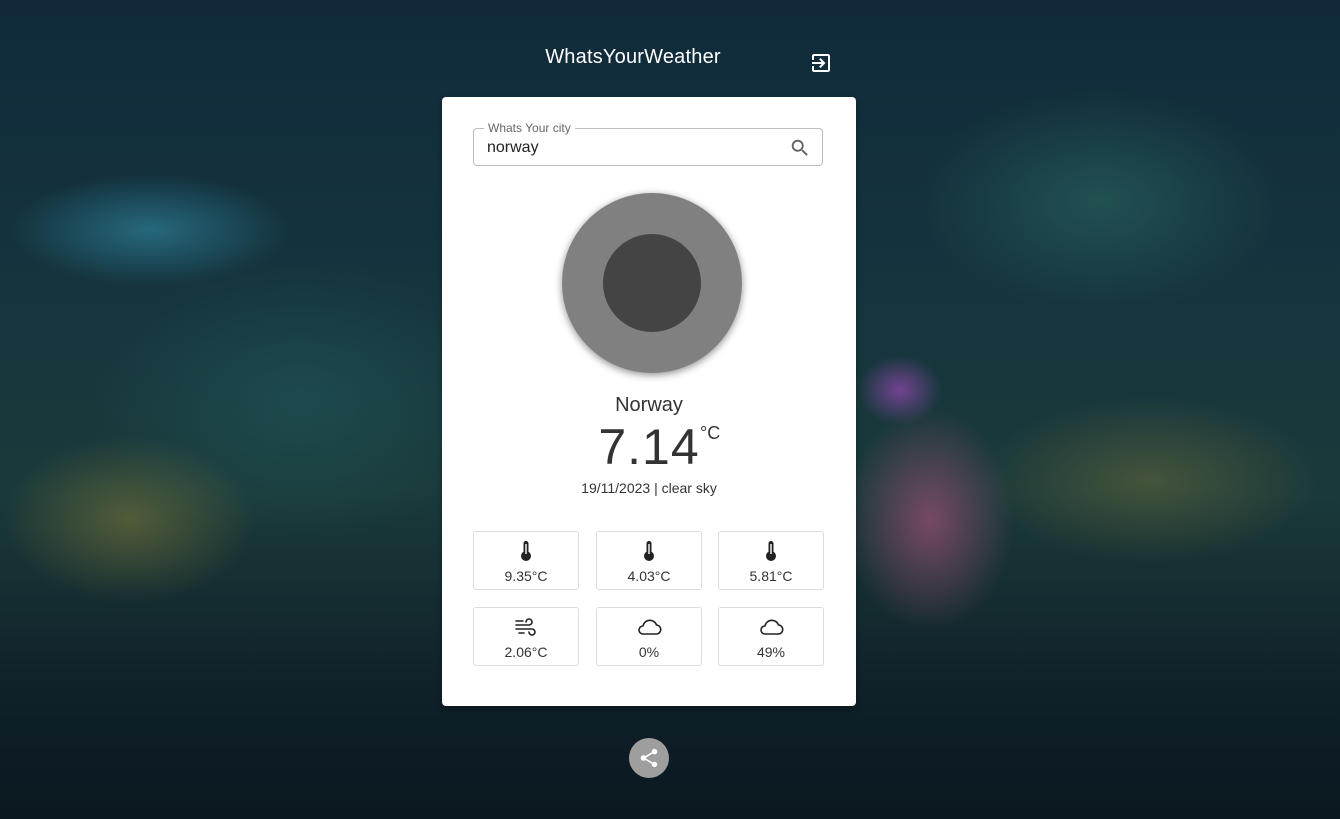 This screenshot has height=819, width=1340. What do you see at coordinates (649, 488) in the screenshot?
I see `date-and-description: 19/11/2023 | clear sky` at bounding box center [649, 488].